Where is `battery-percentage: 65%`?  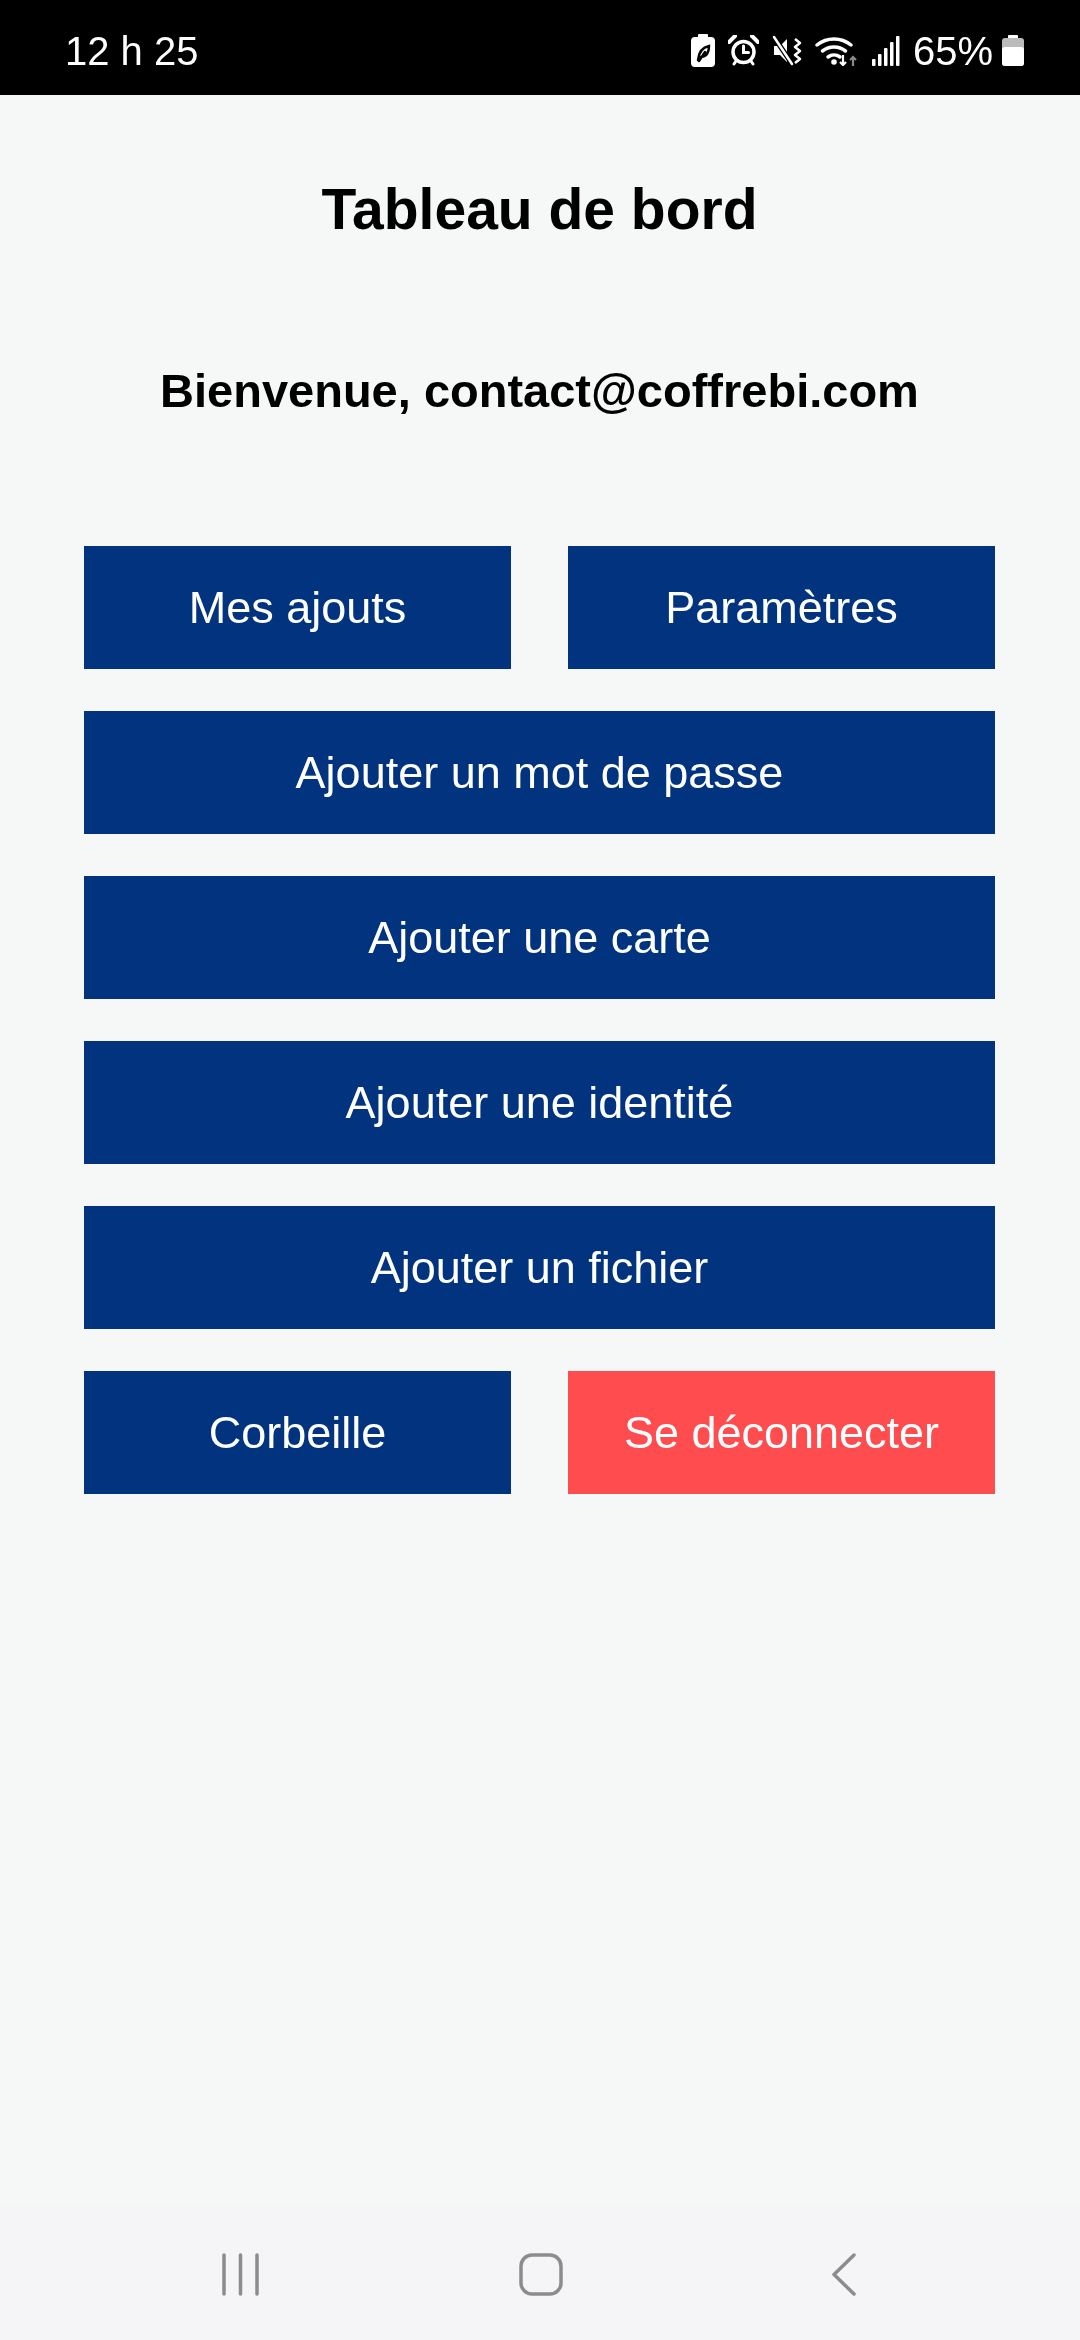 battery-percentage: 65% is located at coordinates (952, 50).